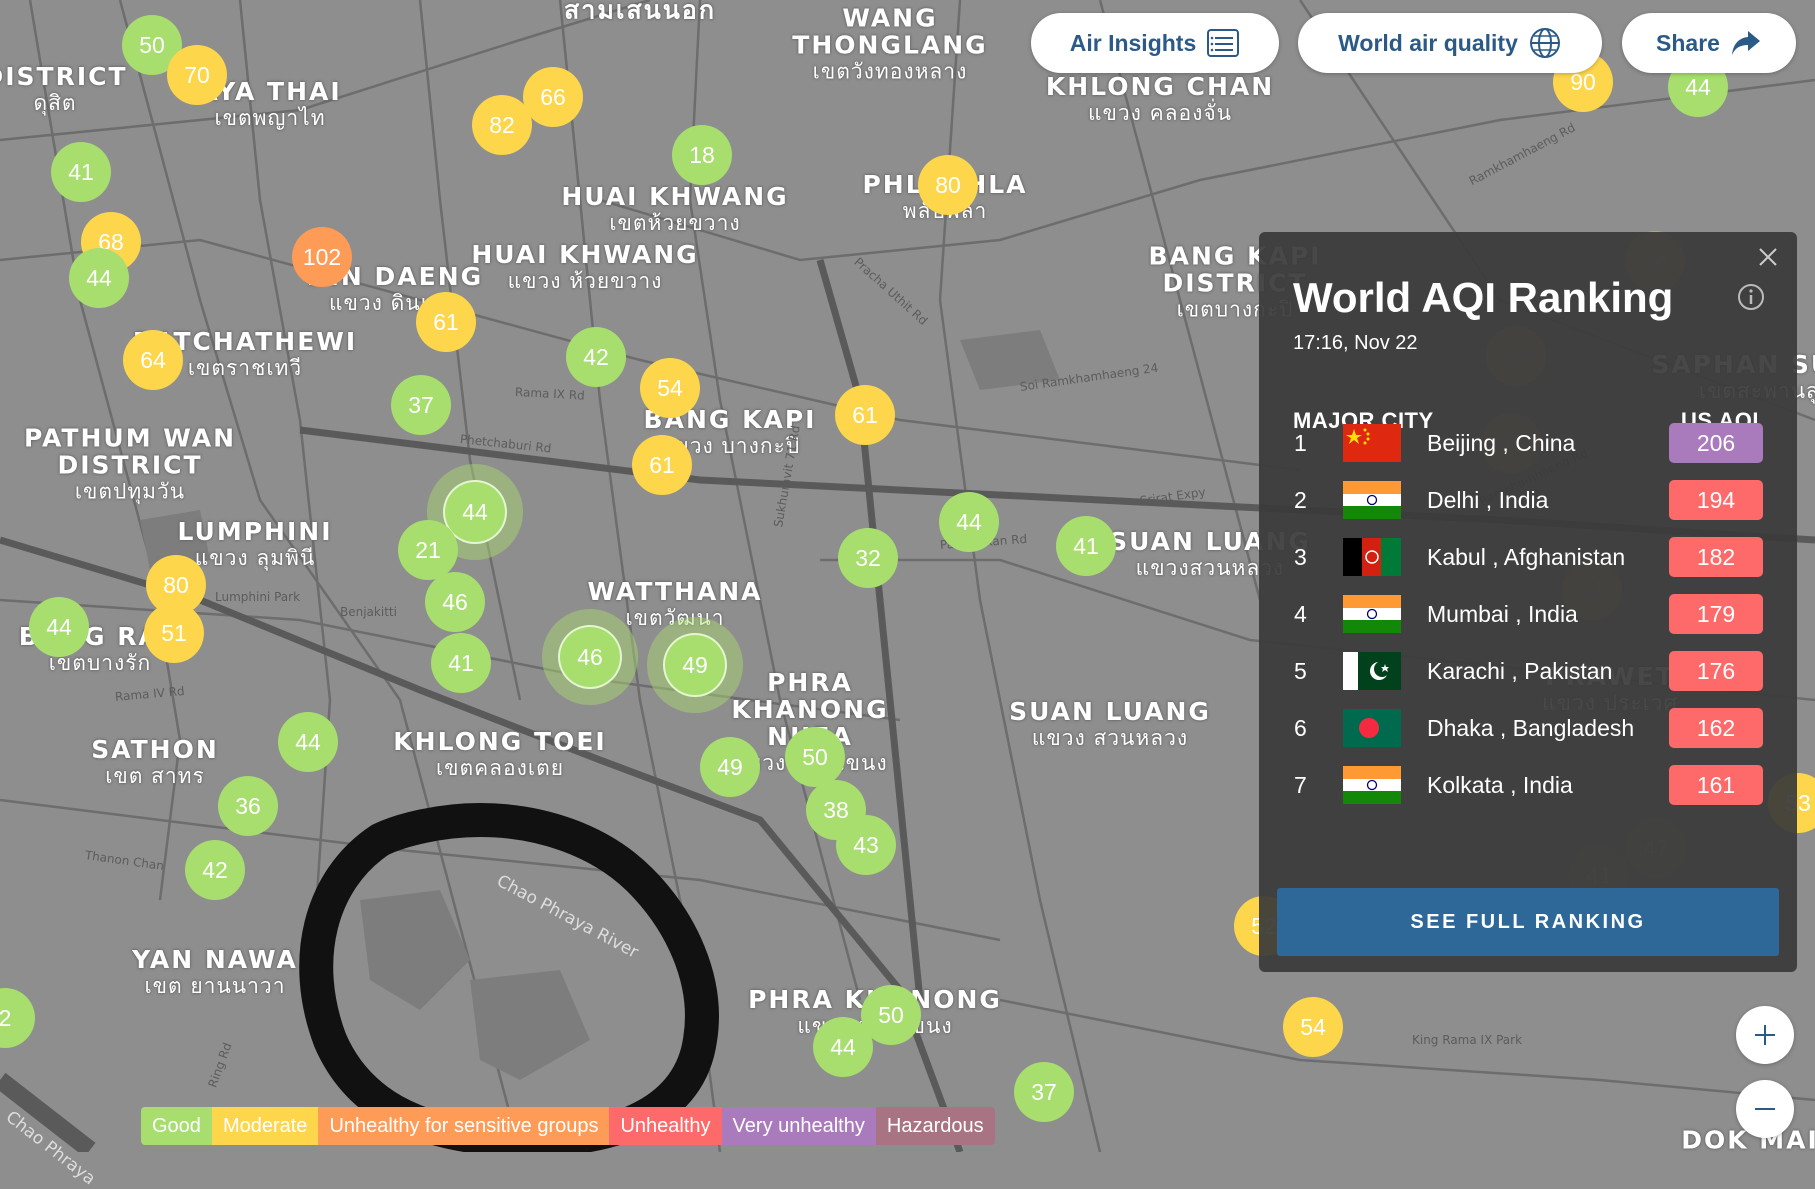 Image resolution: width=1815 pixels, height=1189 pixels. Describe the element at coordinates (1487, 500) in the screenshot. I see `city-name: Delhi , India` at that location.